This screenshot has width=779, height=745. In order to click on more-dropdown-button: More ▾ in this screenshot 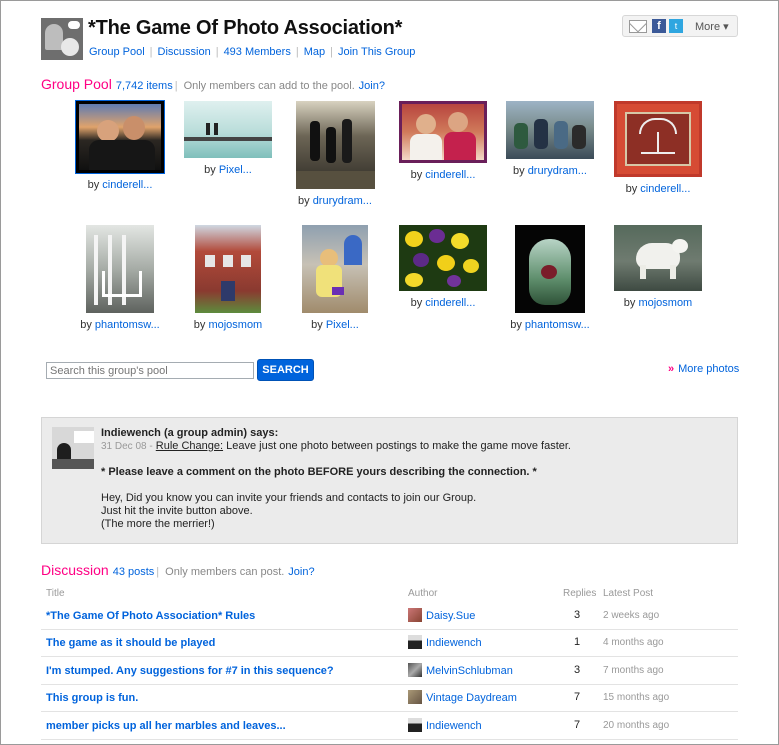, I will do `click(712, 26)`.